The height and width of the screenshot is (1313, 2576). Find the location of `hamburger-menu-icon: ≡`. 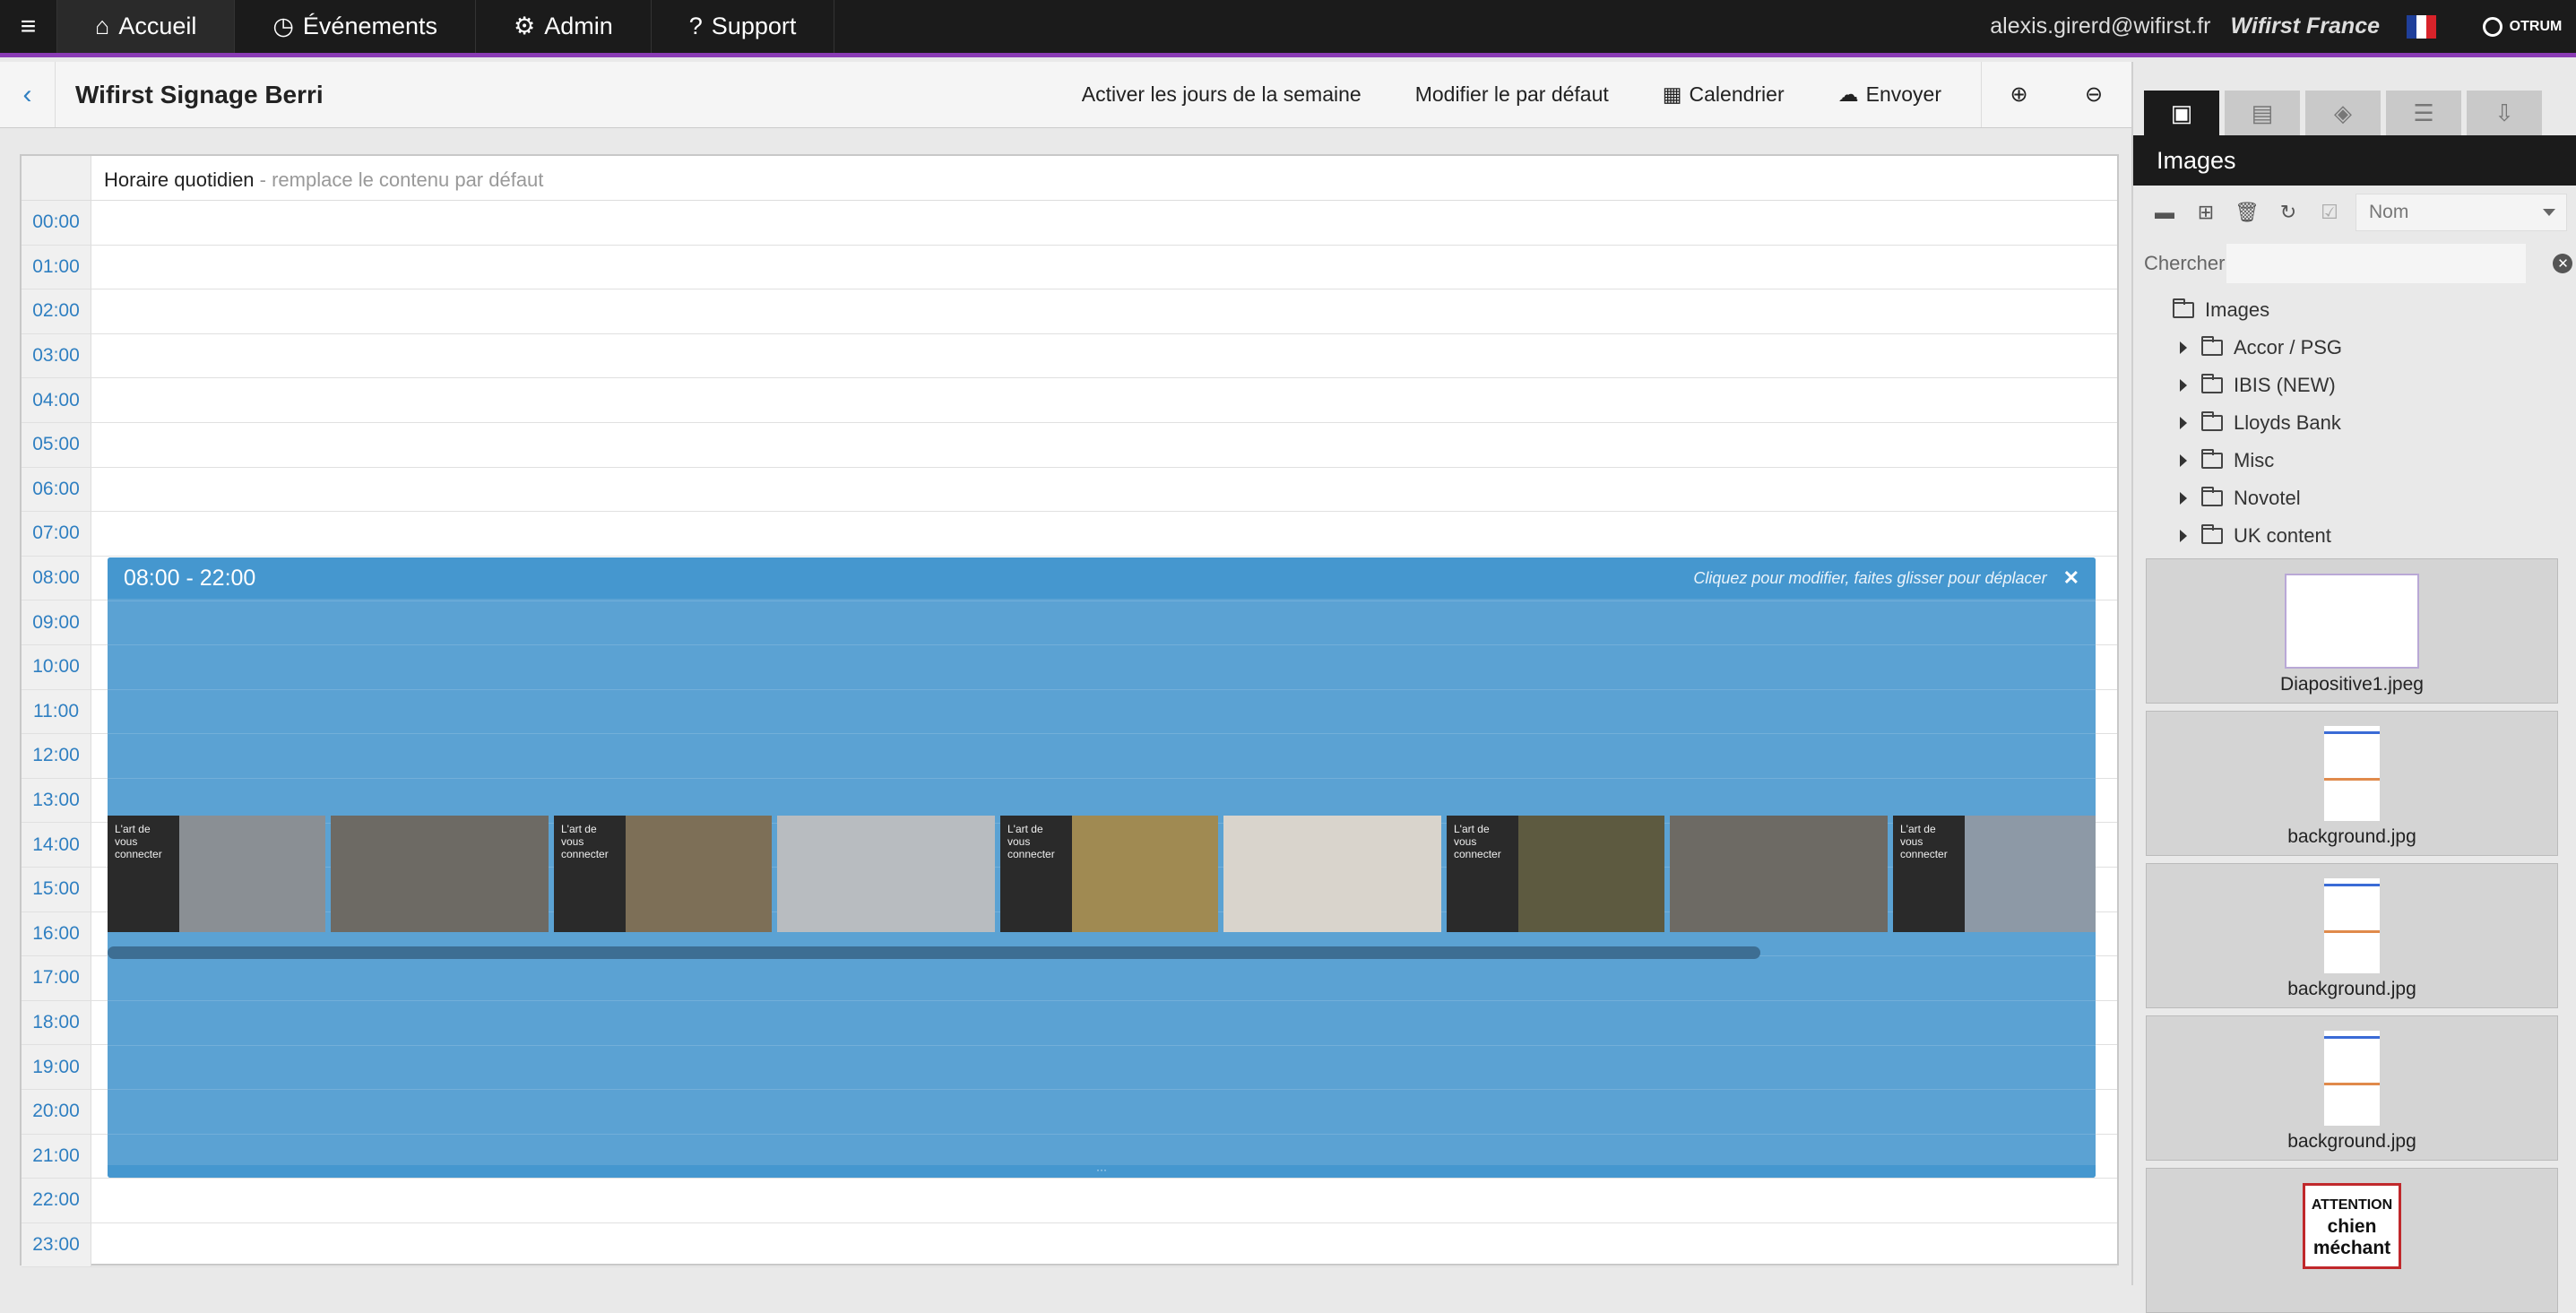

hamburger-menu-icon: ≡ is located at coordinates (28, 26).